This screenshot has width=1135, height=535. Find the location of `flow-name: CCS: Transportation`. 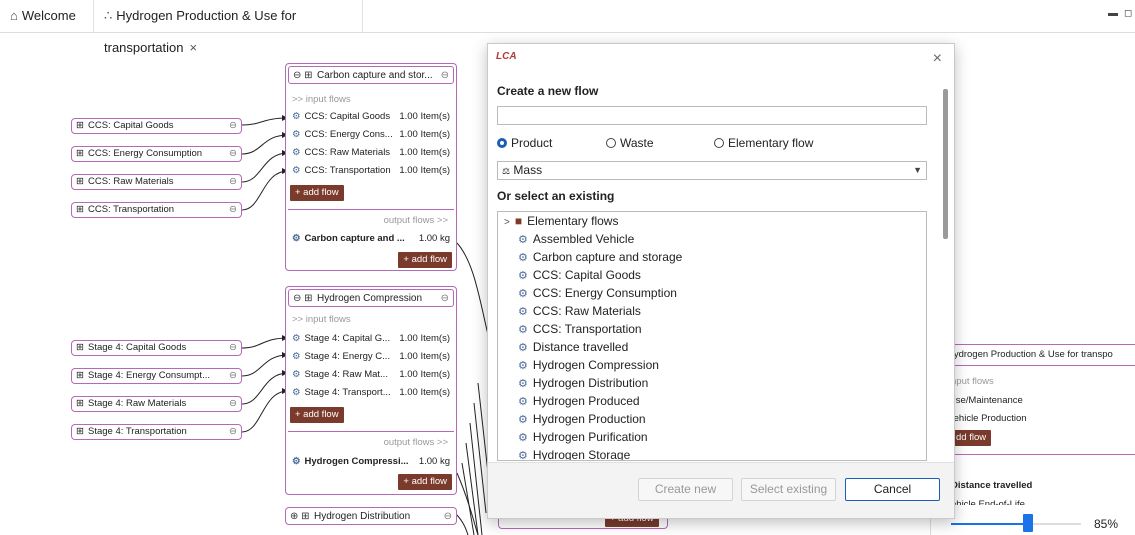

flow-name: CCS: Transportation is located at coordinates (347, 170).